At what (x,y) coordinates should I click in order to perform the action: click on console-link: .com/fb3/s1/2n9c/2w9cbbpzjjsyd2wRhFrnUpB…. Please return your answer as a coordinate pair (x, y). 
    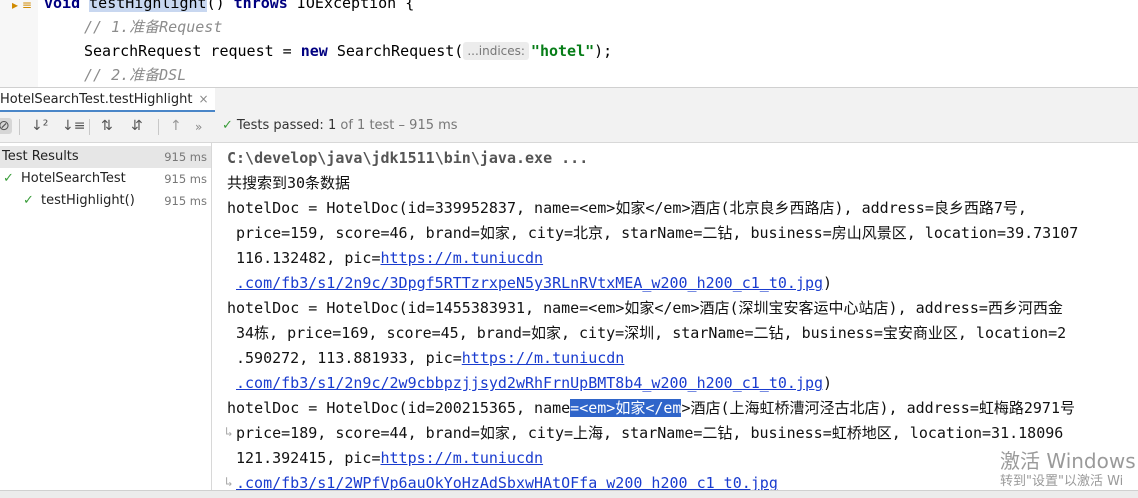
    Looking at the image, I should click on (529, 383).